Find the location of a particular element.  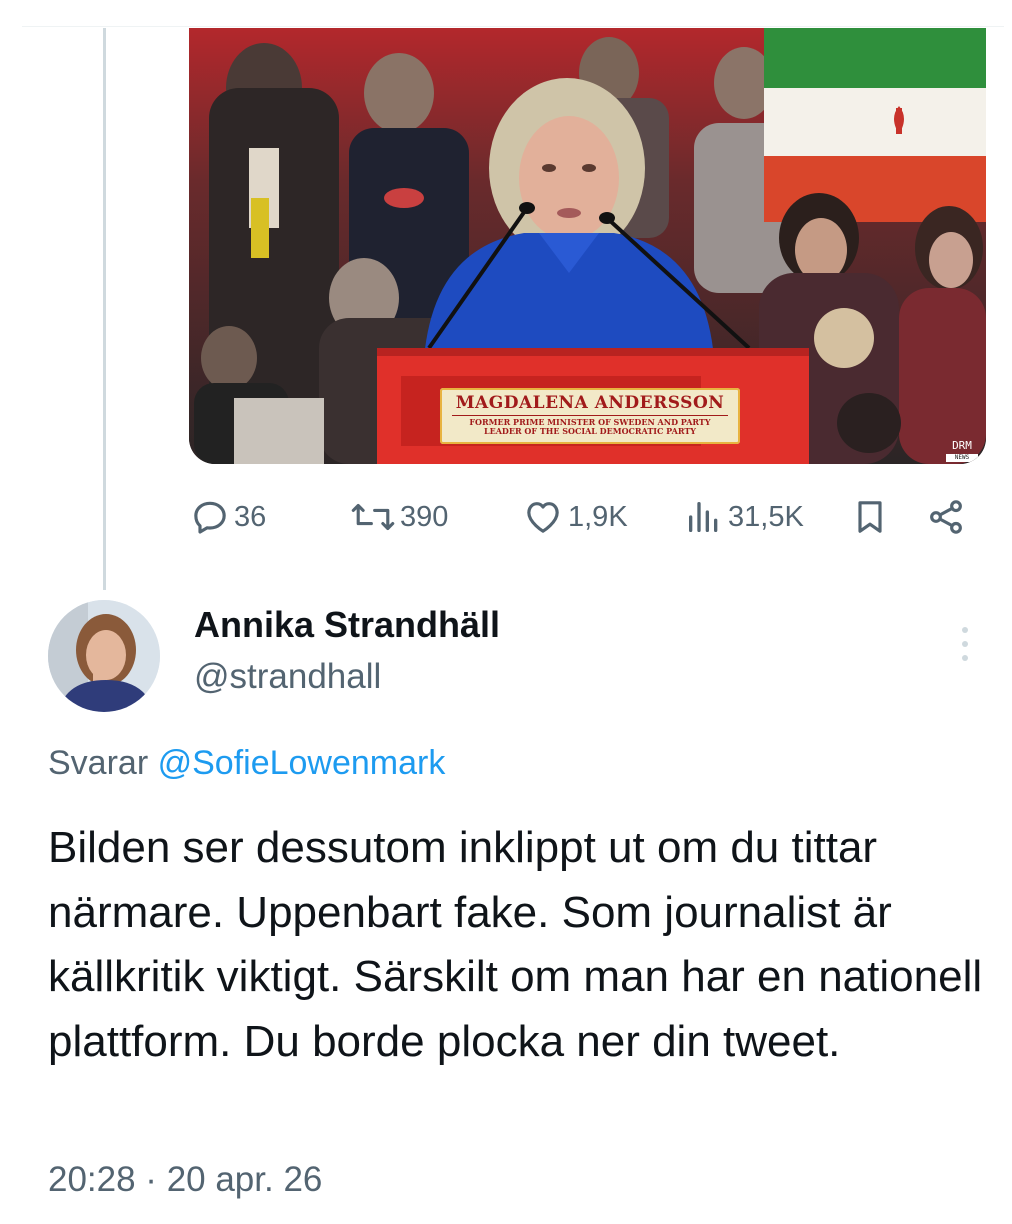

broadcaster-logo-sub: NEWS is located at coordinates (962, 458).